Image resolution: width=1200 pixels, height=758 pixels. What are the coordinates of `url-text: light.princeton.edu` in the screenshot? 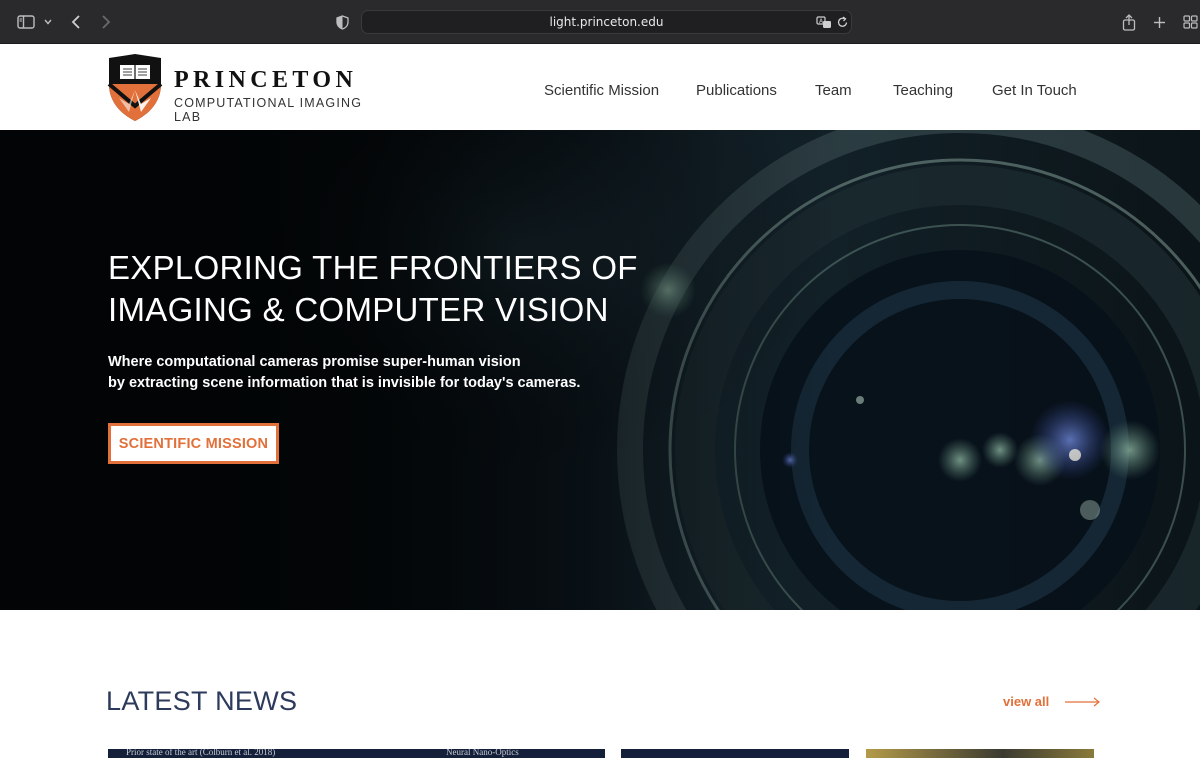 It's located at (606, 22).